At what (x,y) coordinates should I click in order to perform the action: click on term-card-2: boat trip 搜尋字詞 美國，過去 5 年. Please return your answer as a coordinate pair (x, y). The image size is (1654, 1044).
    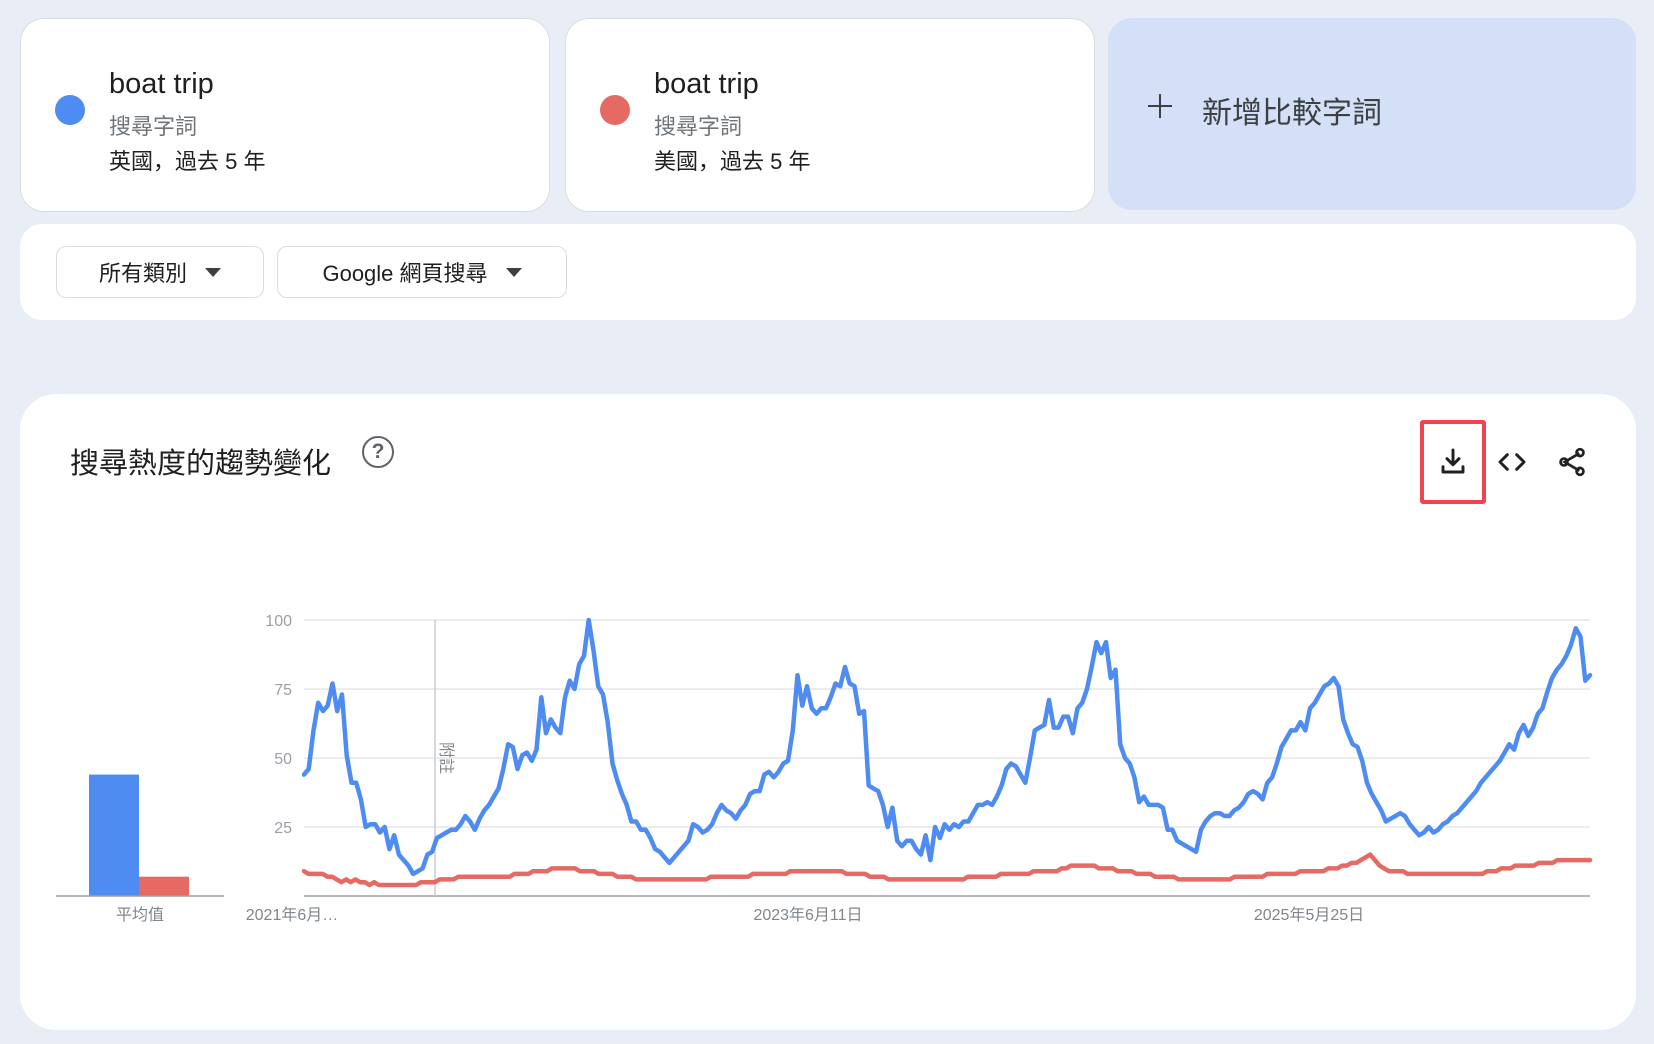
    Looking at the image, I should click on (830, 115).